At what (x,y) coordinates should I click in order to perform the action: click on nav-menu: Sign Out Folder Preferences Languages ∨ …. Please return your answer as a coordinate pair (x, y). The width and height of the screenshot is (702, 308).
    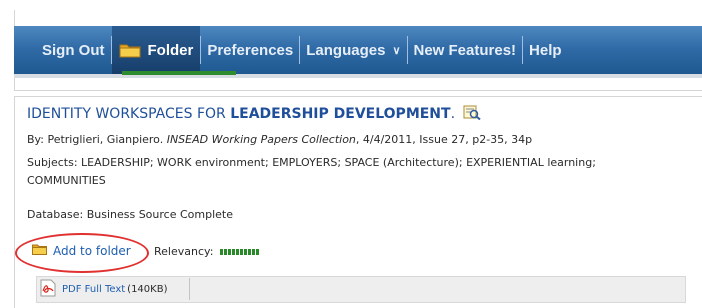
    Looking at the image, I should click on (302, 50).